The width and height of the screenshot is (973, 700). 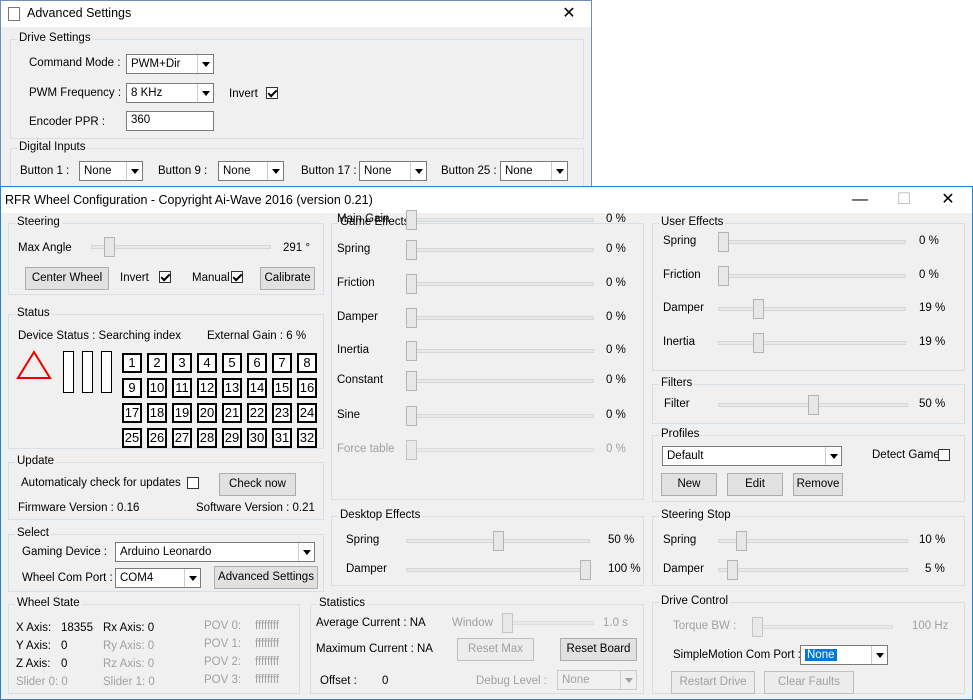 I want to click on button-indicator-15: 15, so click(x=282, y=388).